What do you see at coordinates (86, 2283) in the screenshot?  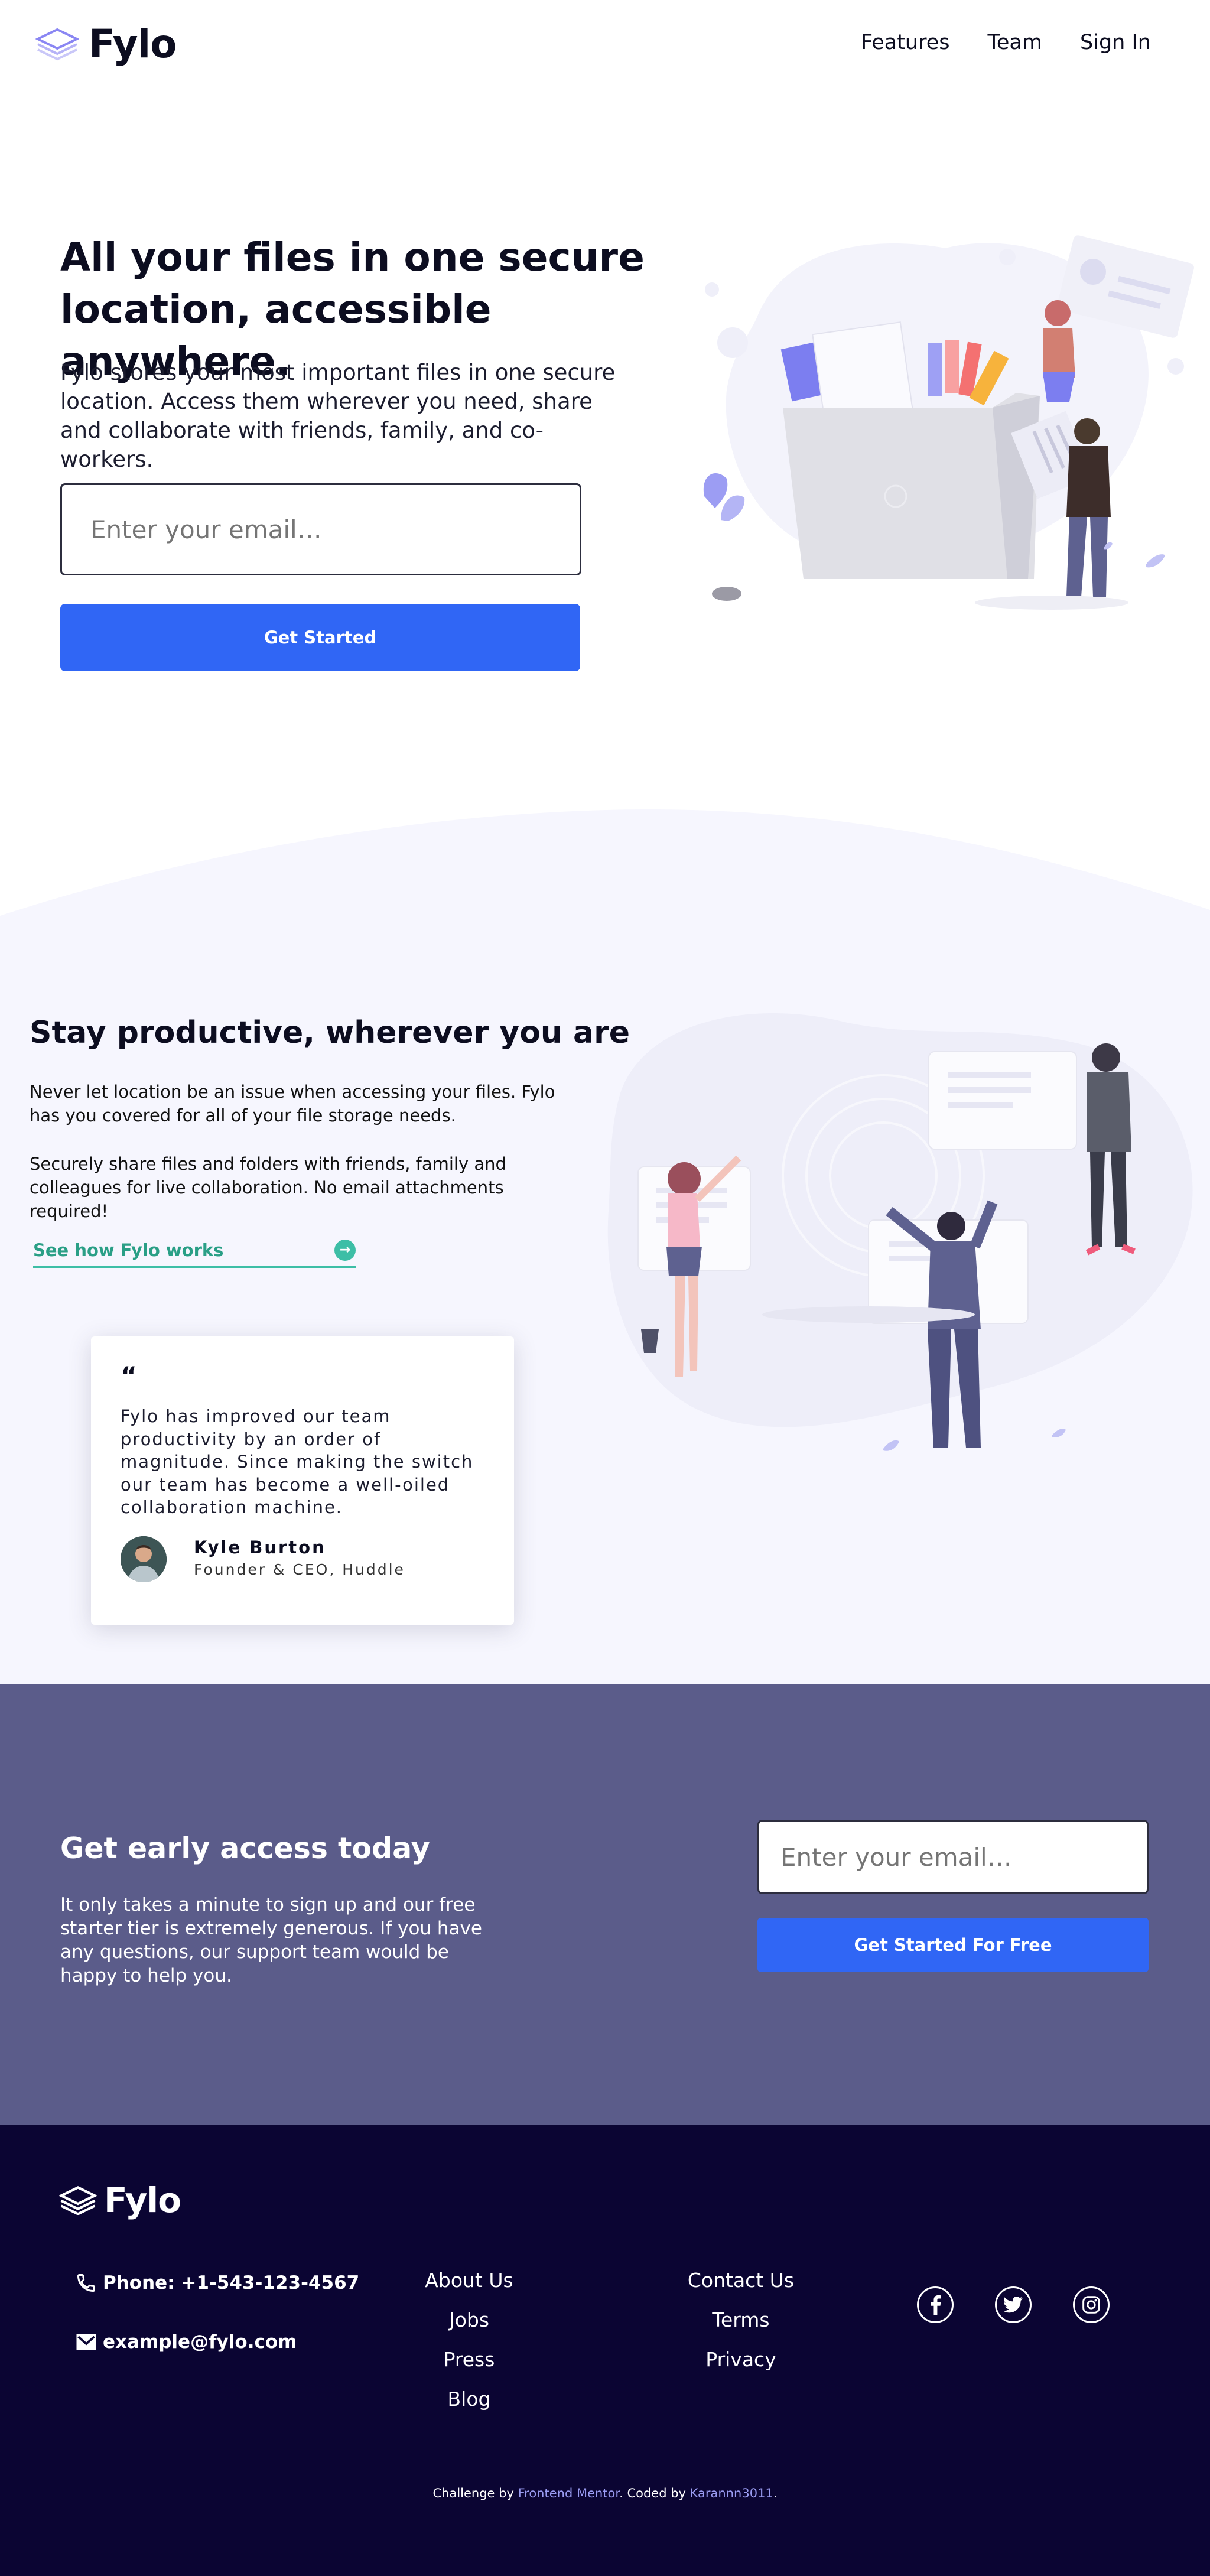 I see `phone-icon` at bounding box center [86, 2283].